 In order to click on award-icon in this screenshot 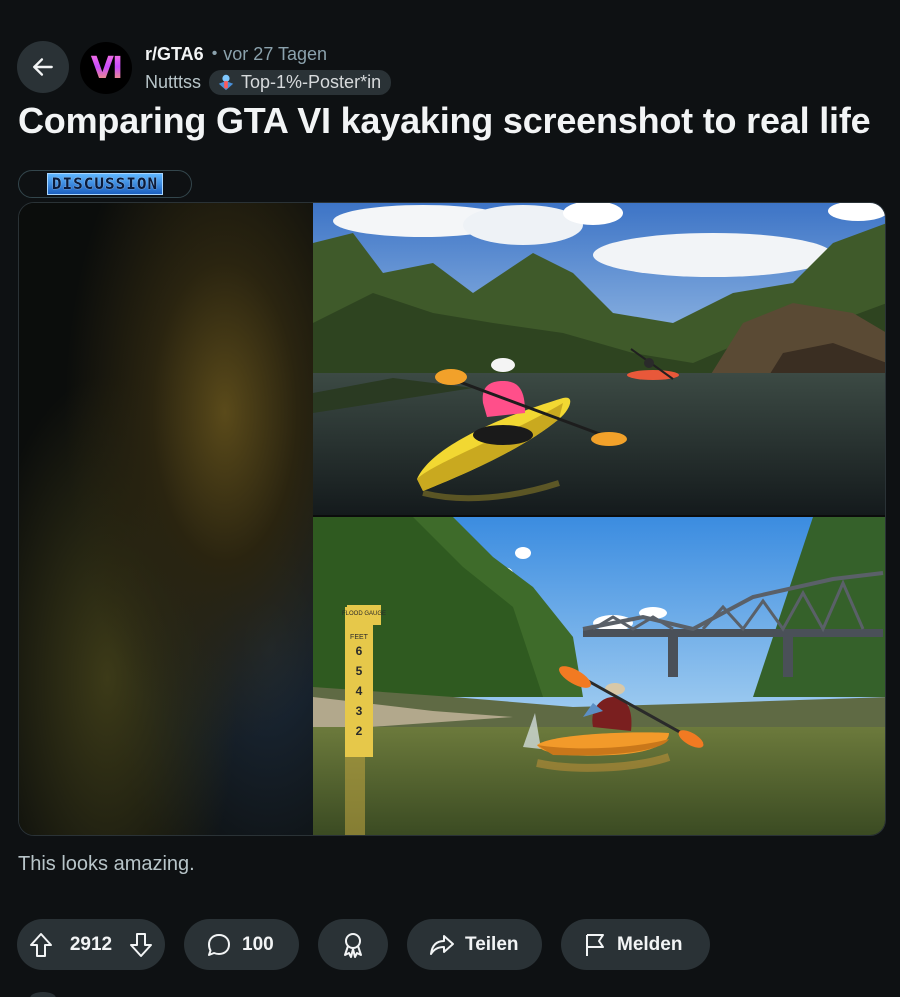, I will do `click(353, 945)`.